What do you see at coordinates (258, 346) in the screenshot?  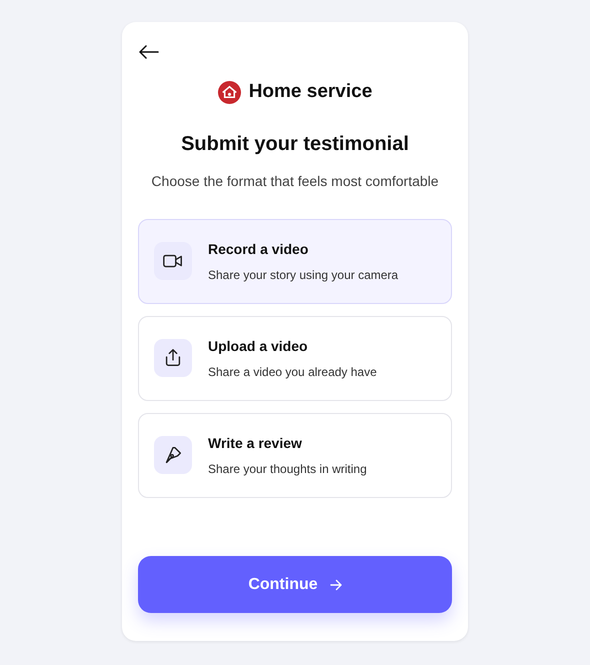 I see `option-title: Upload a video` at bounding box center [258, 346].